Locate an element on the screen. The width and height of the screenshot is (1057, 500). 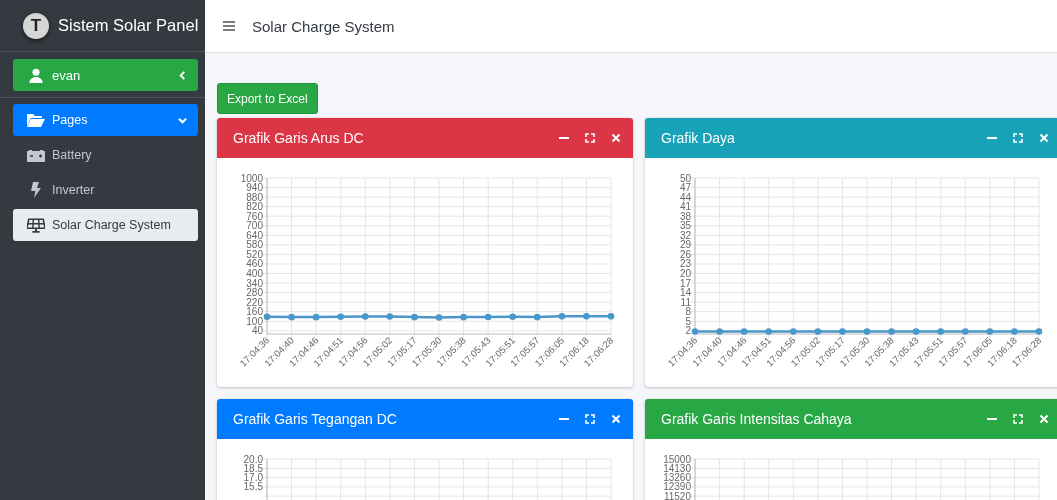
y-tick-label: 47 is located at coordinates (685, 188).